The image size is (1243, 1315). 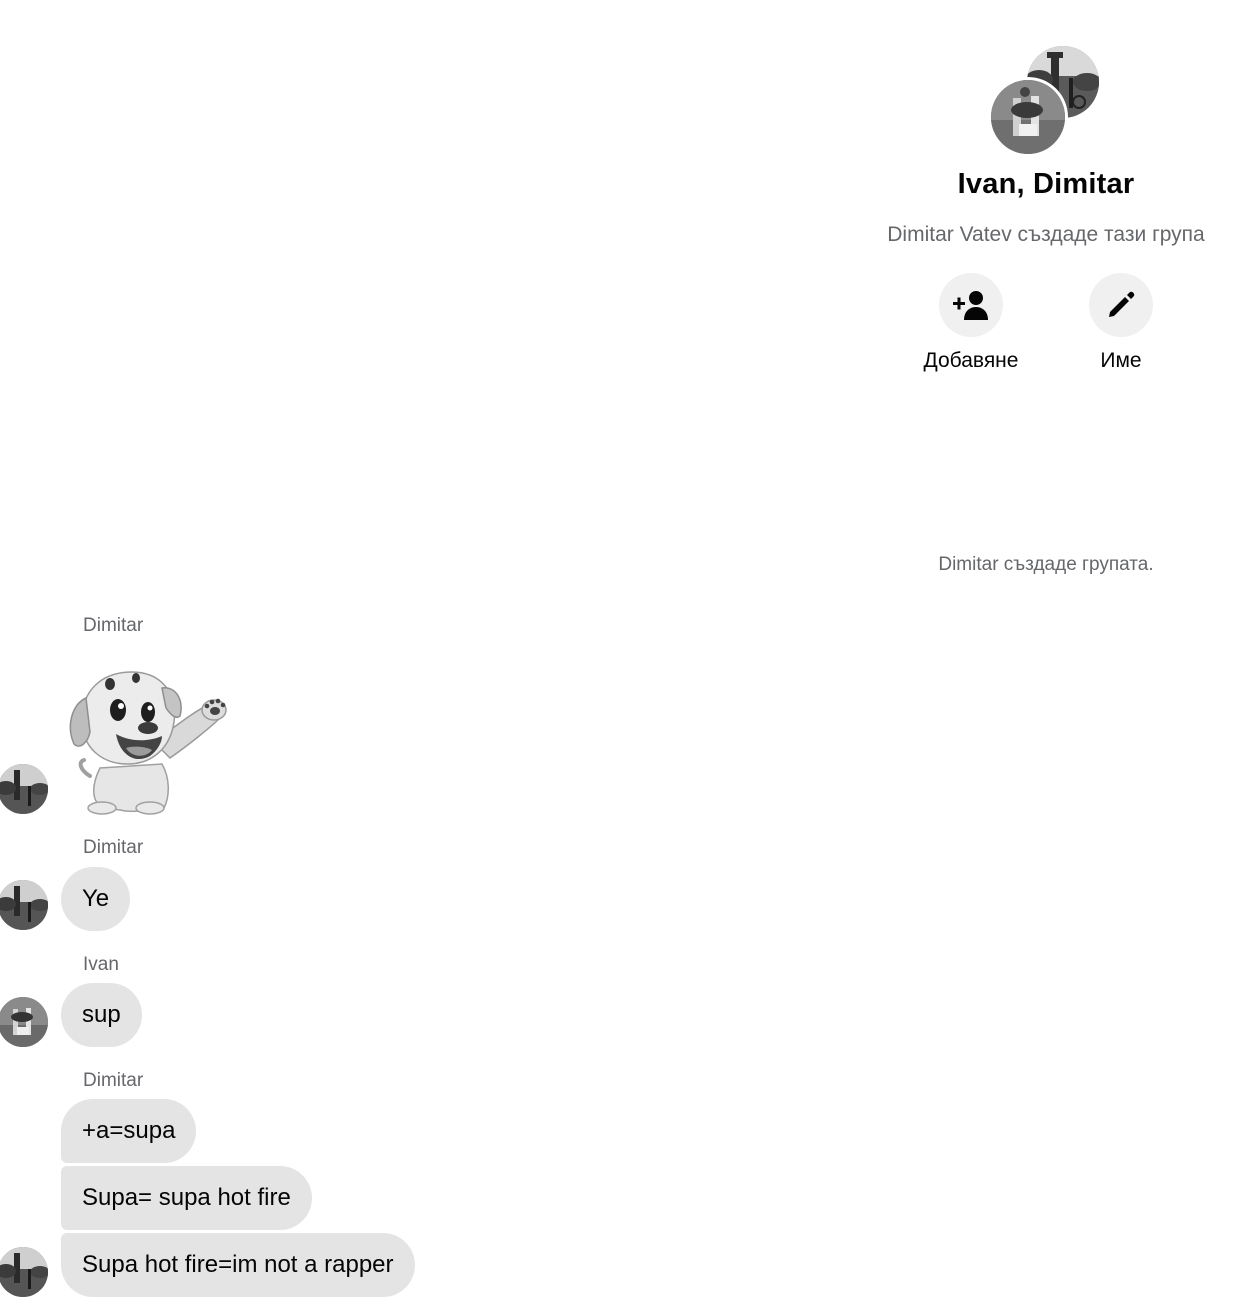 What do you see at coordinates (1046, 564) in the screenshot?
I see `group-created-notice: Dimitar създаде групата.` at bounding box center [1046, 564].